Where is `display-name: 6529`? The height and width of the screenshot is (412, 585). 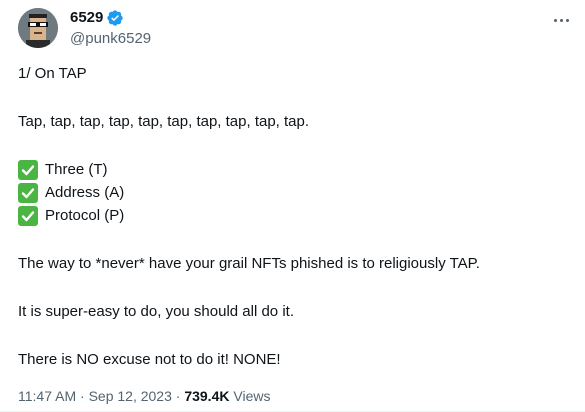 display-name: 6529 is located at coordinates (86, 18).